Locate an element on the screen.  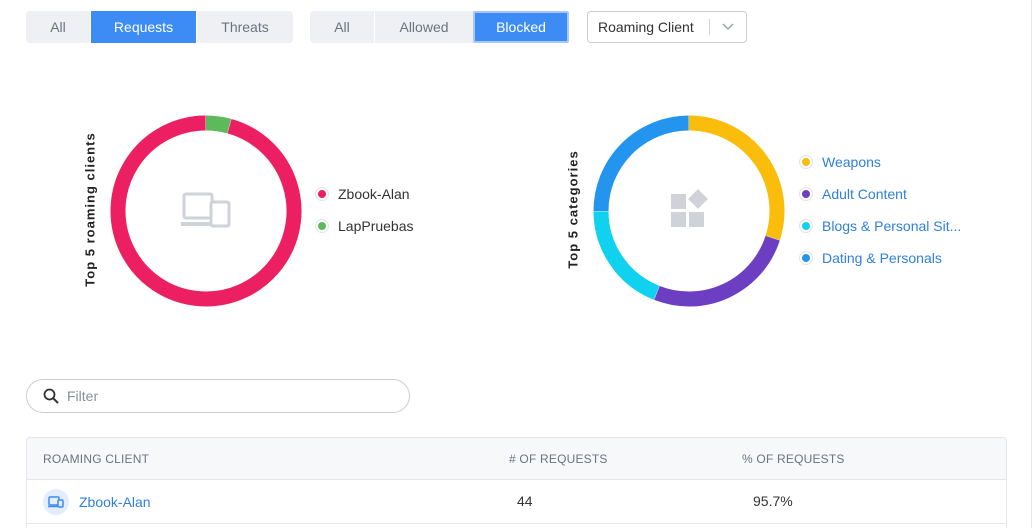
client-link: Zbook-Alan is located at coordinates (115, 502).